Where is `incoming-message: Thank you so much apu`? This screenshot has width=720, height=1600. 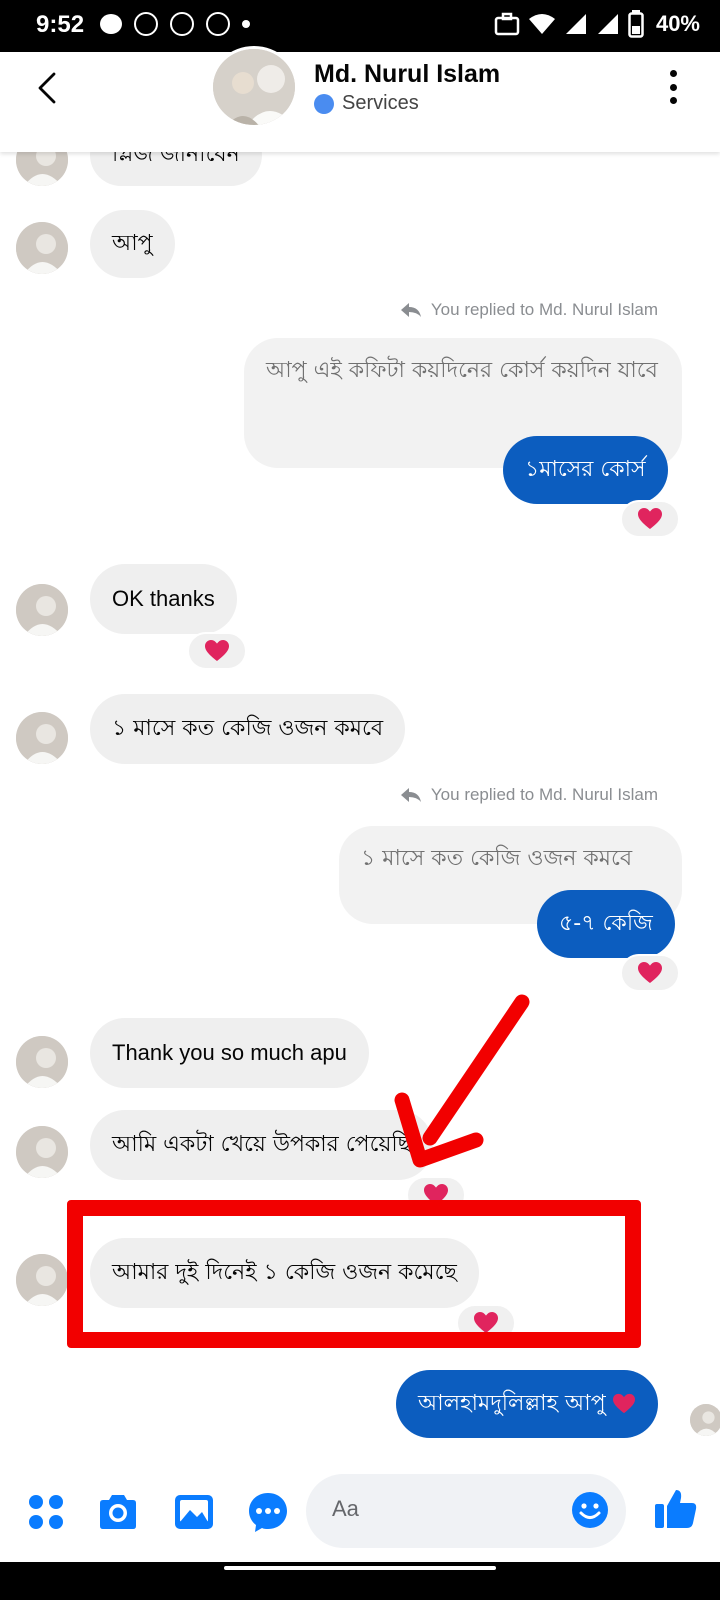 incoming-message: Thank you so much apu is located at coordinates (229, 1053).